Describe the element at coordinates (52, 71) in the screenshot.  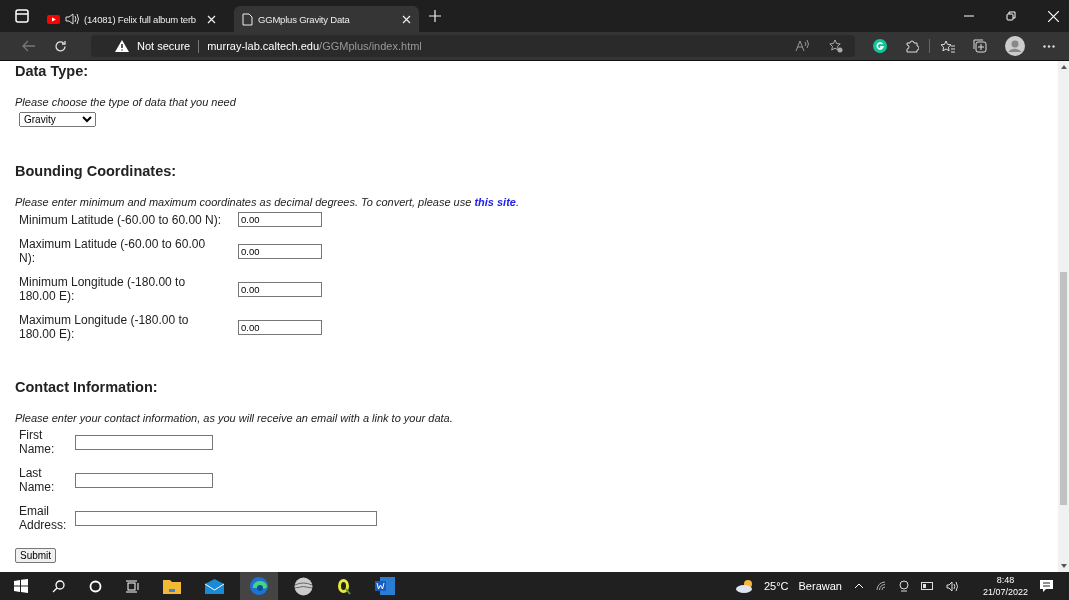
I see `section-heading: Data Type:` at that location.